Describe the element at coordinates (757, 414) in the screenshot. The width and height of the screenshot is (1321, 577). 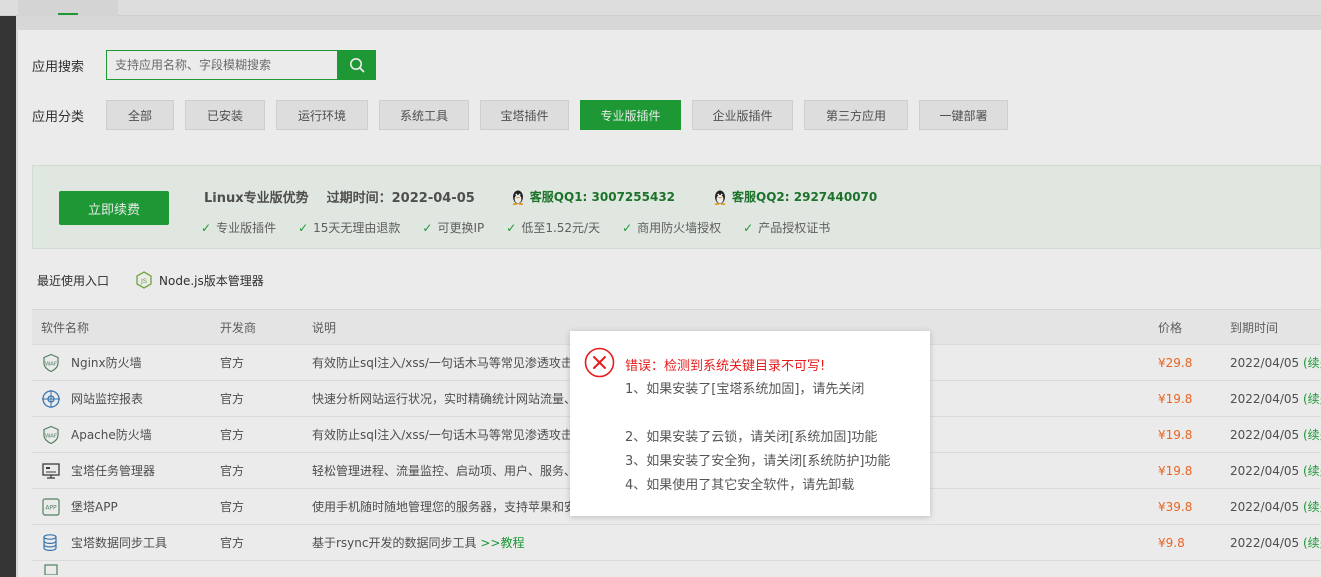
I see `error-line-blank` at that location.